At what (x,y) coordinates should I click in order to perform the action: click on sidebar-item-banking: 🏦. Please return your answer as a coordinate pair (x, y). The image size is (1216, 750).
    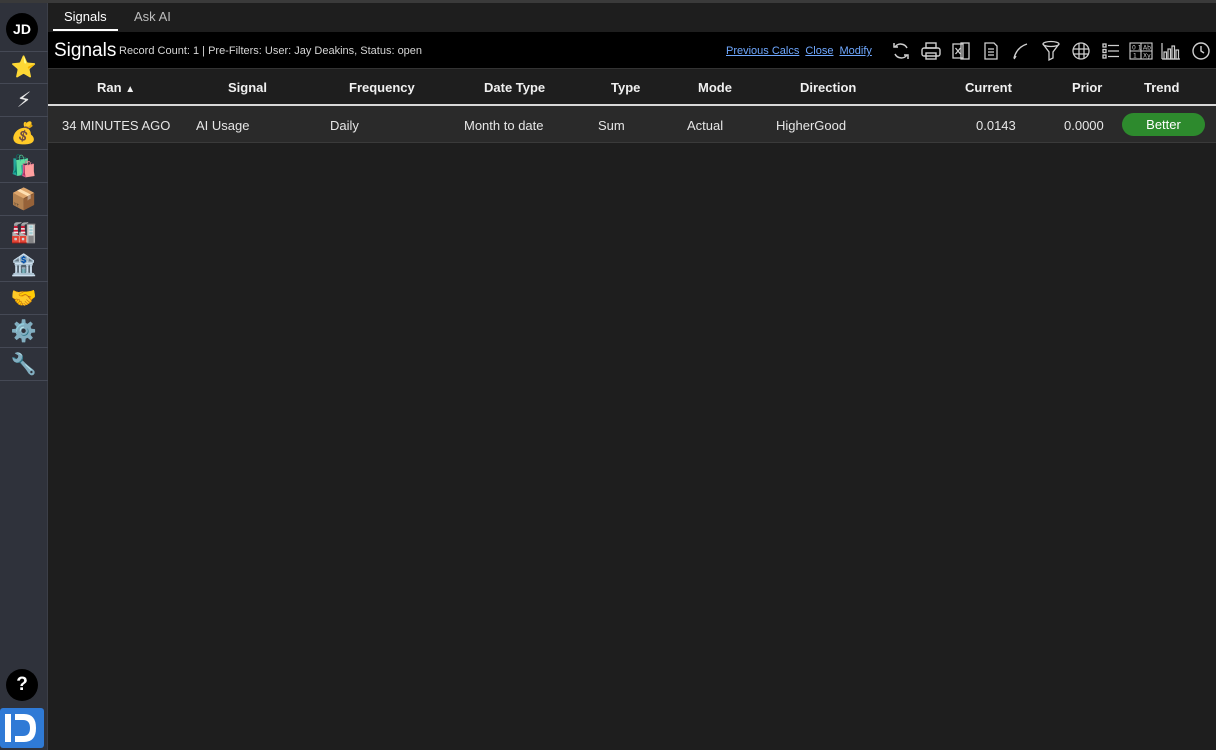
    Looking at the image, I should click on (24, 265).